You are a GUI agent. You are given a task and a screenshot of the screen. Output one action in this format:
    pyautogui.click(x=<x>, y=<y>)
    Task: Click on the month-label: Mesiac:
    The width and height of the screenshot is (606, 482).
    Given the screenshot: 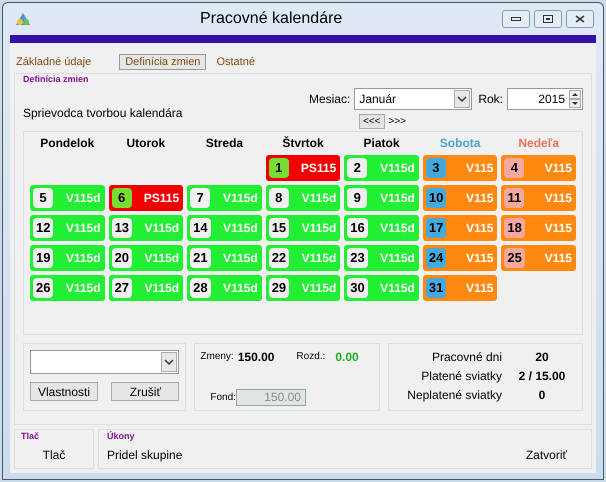 What is the action you would take?
    pyautogui.click(x=329, y=99)
    